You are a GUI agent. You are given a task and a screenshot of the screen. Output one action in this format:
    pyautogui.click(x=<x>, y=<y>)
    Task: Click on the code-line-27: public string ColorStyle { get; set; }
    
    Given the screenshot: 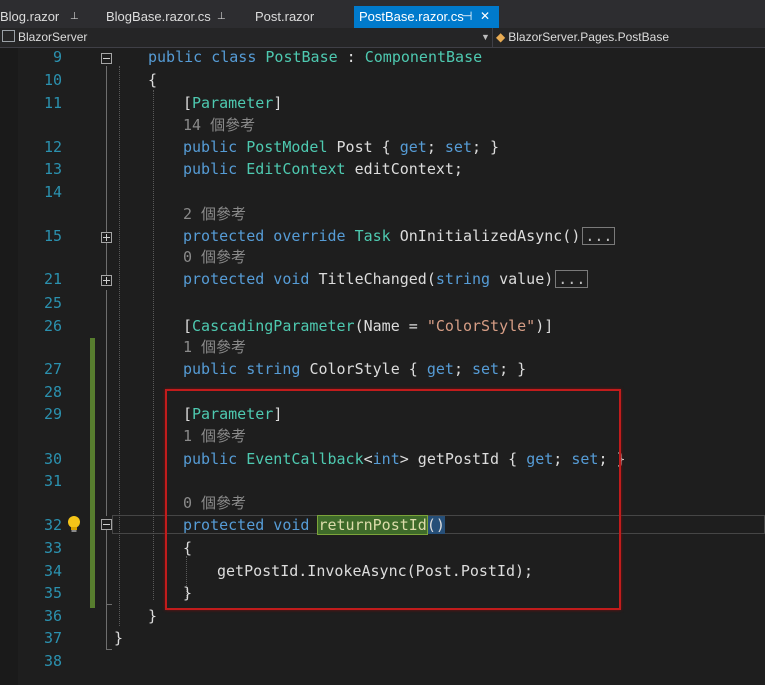 What is the action you would take?
    pyautogui.click(x=354, y=369)
    